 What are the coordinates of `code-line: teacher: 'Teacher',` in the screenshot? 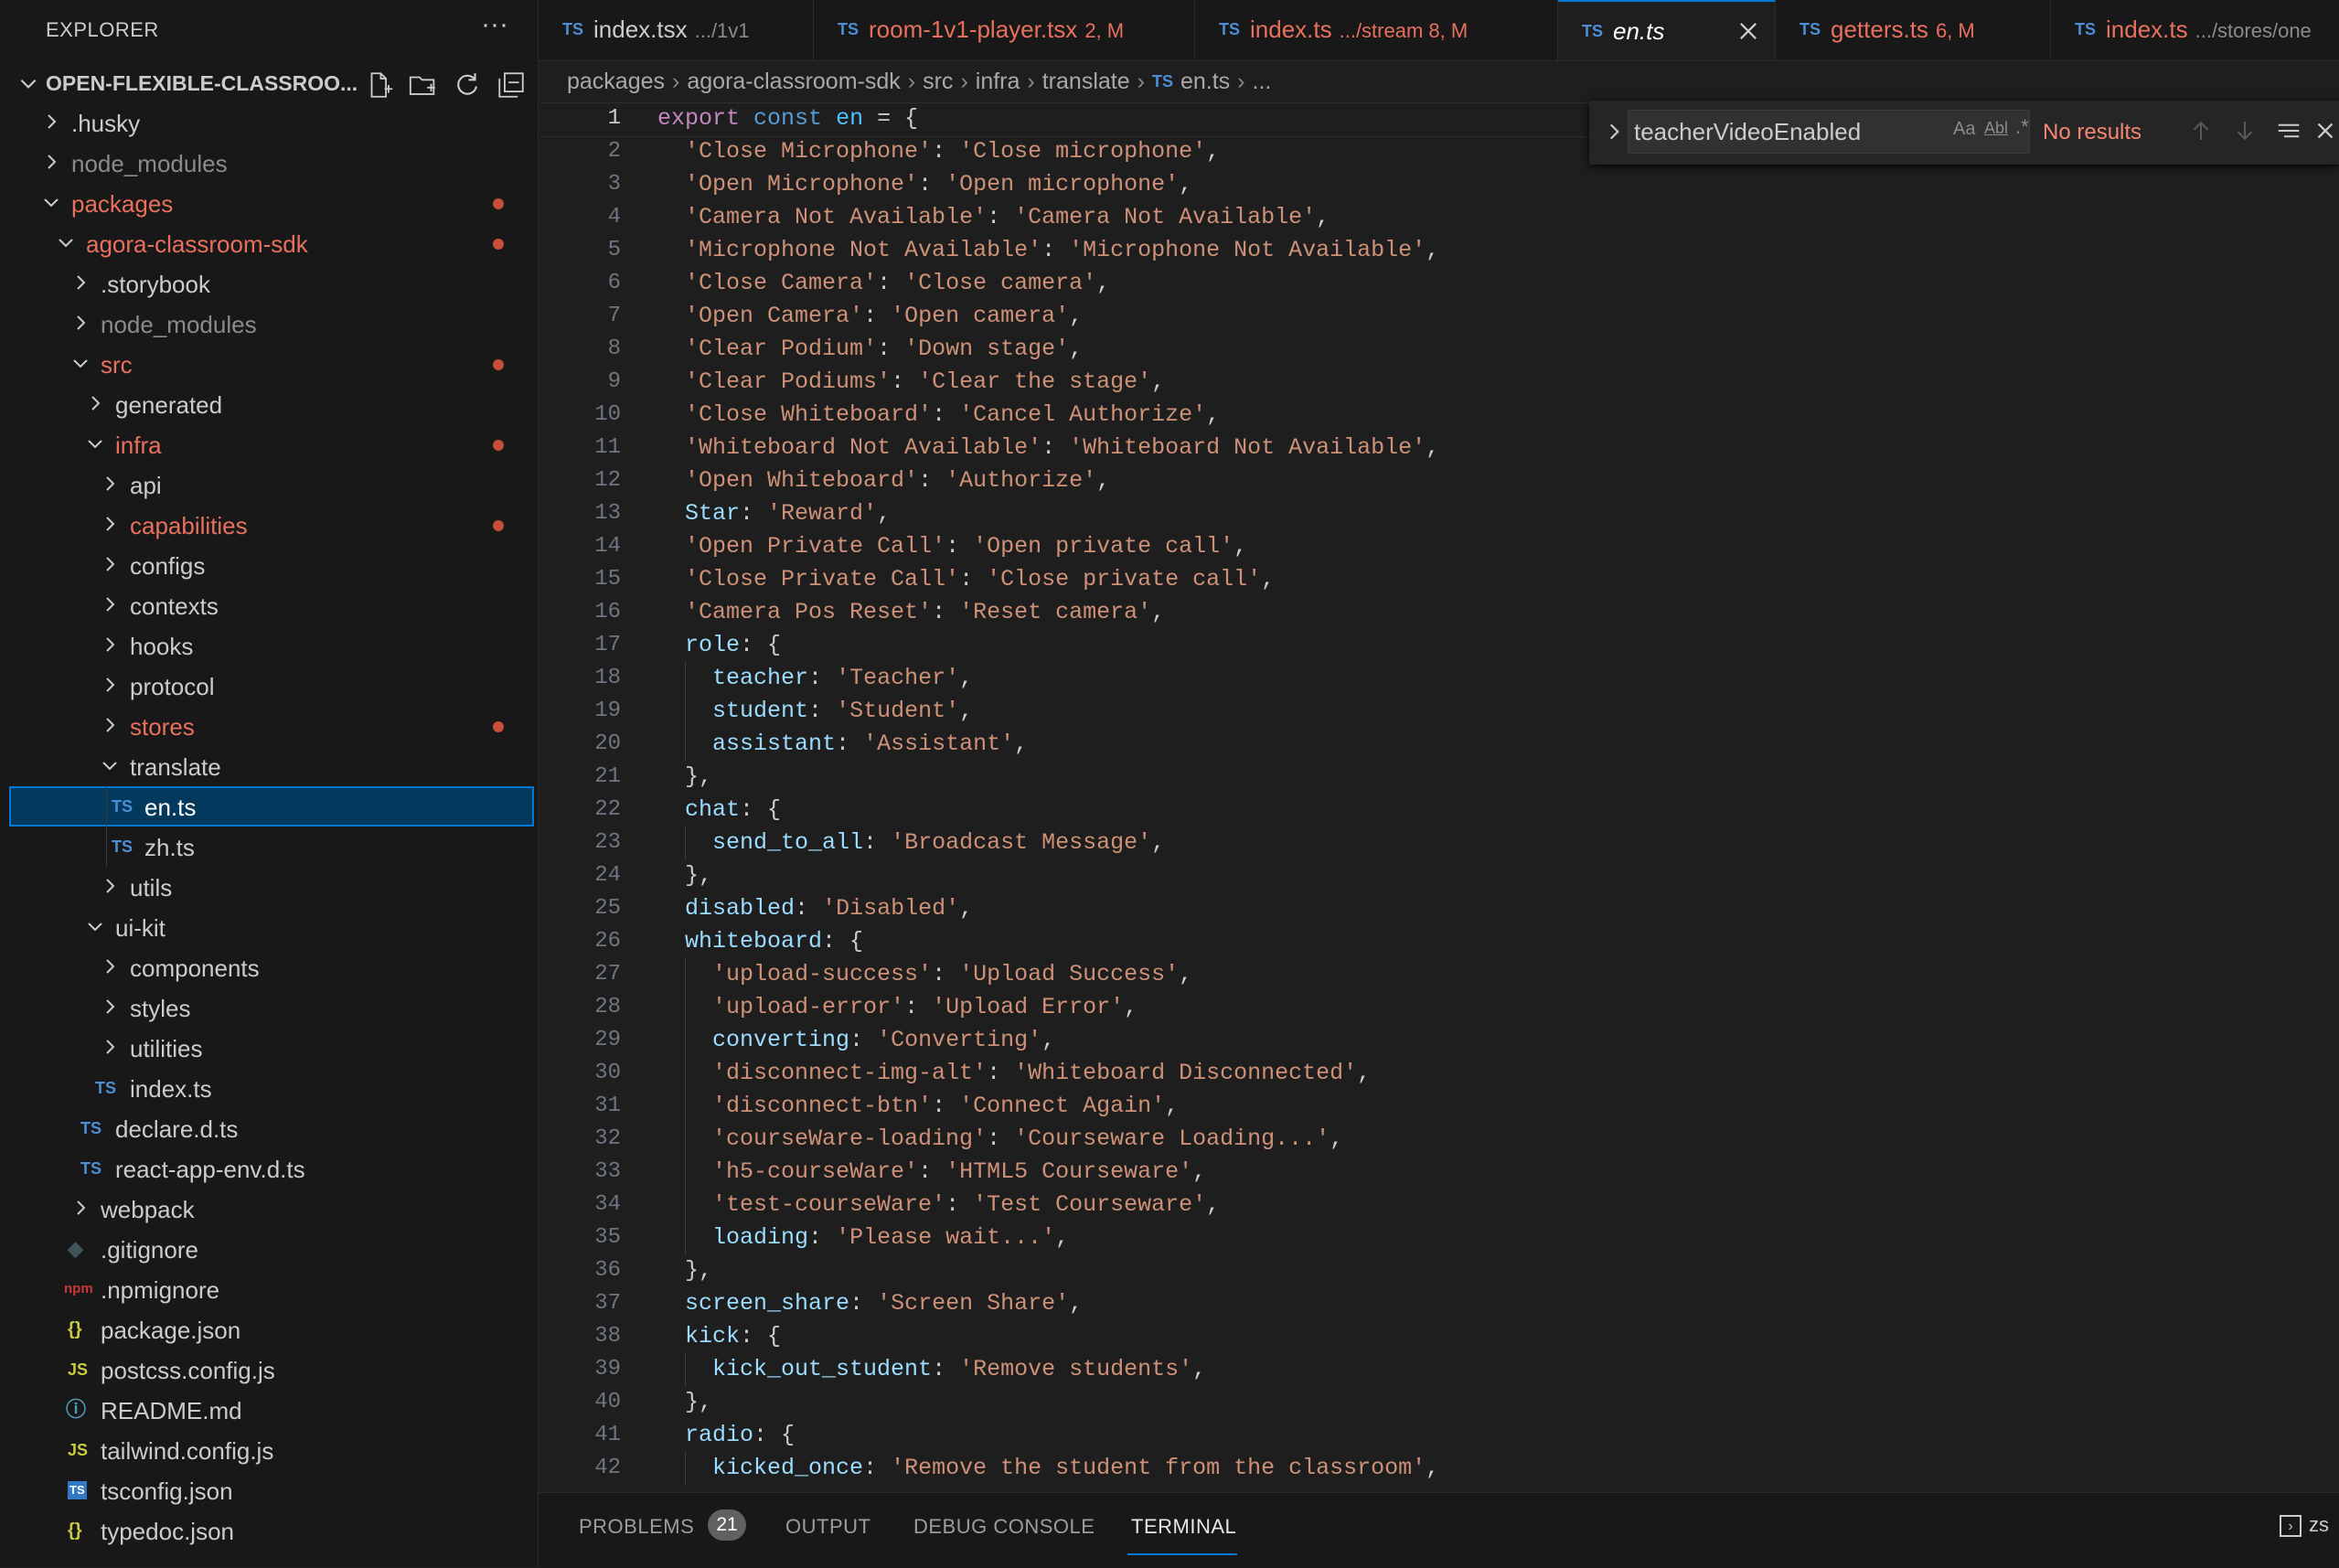 It's located at (1048, 678).